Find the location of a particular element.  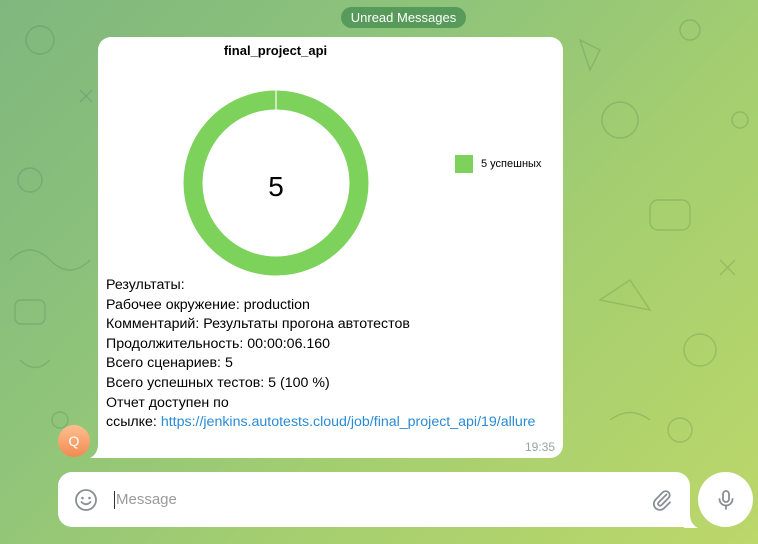

message-line: Продолжительность: 00:00:06.160 is located at coordinates (218, 343).